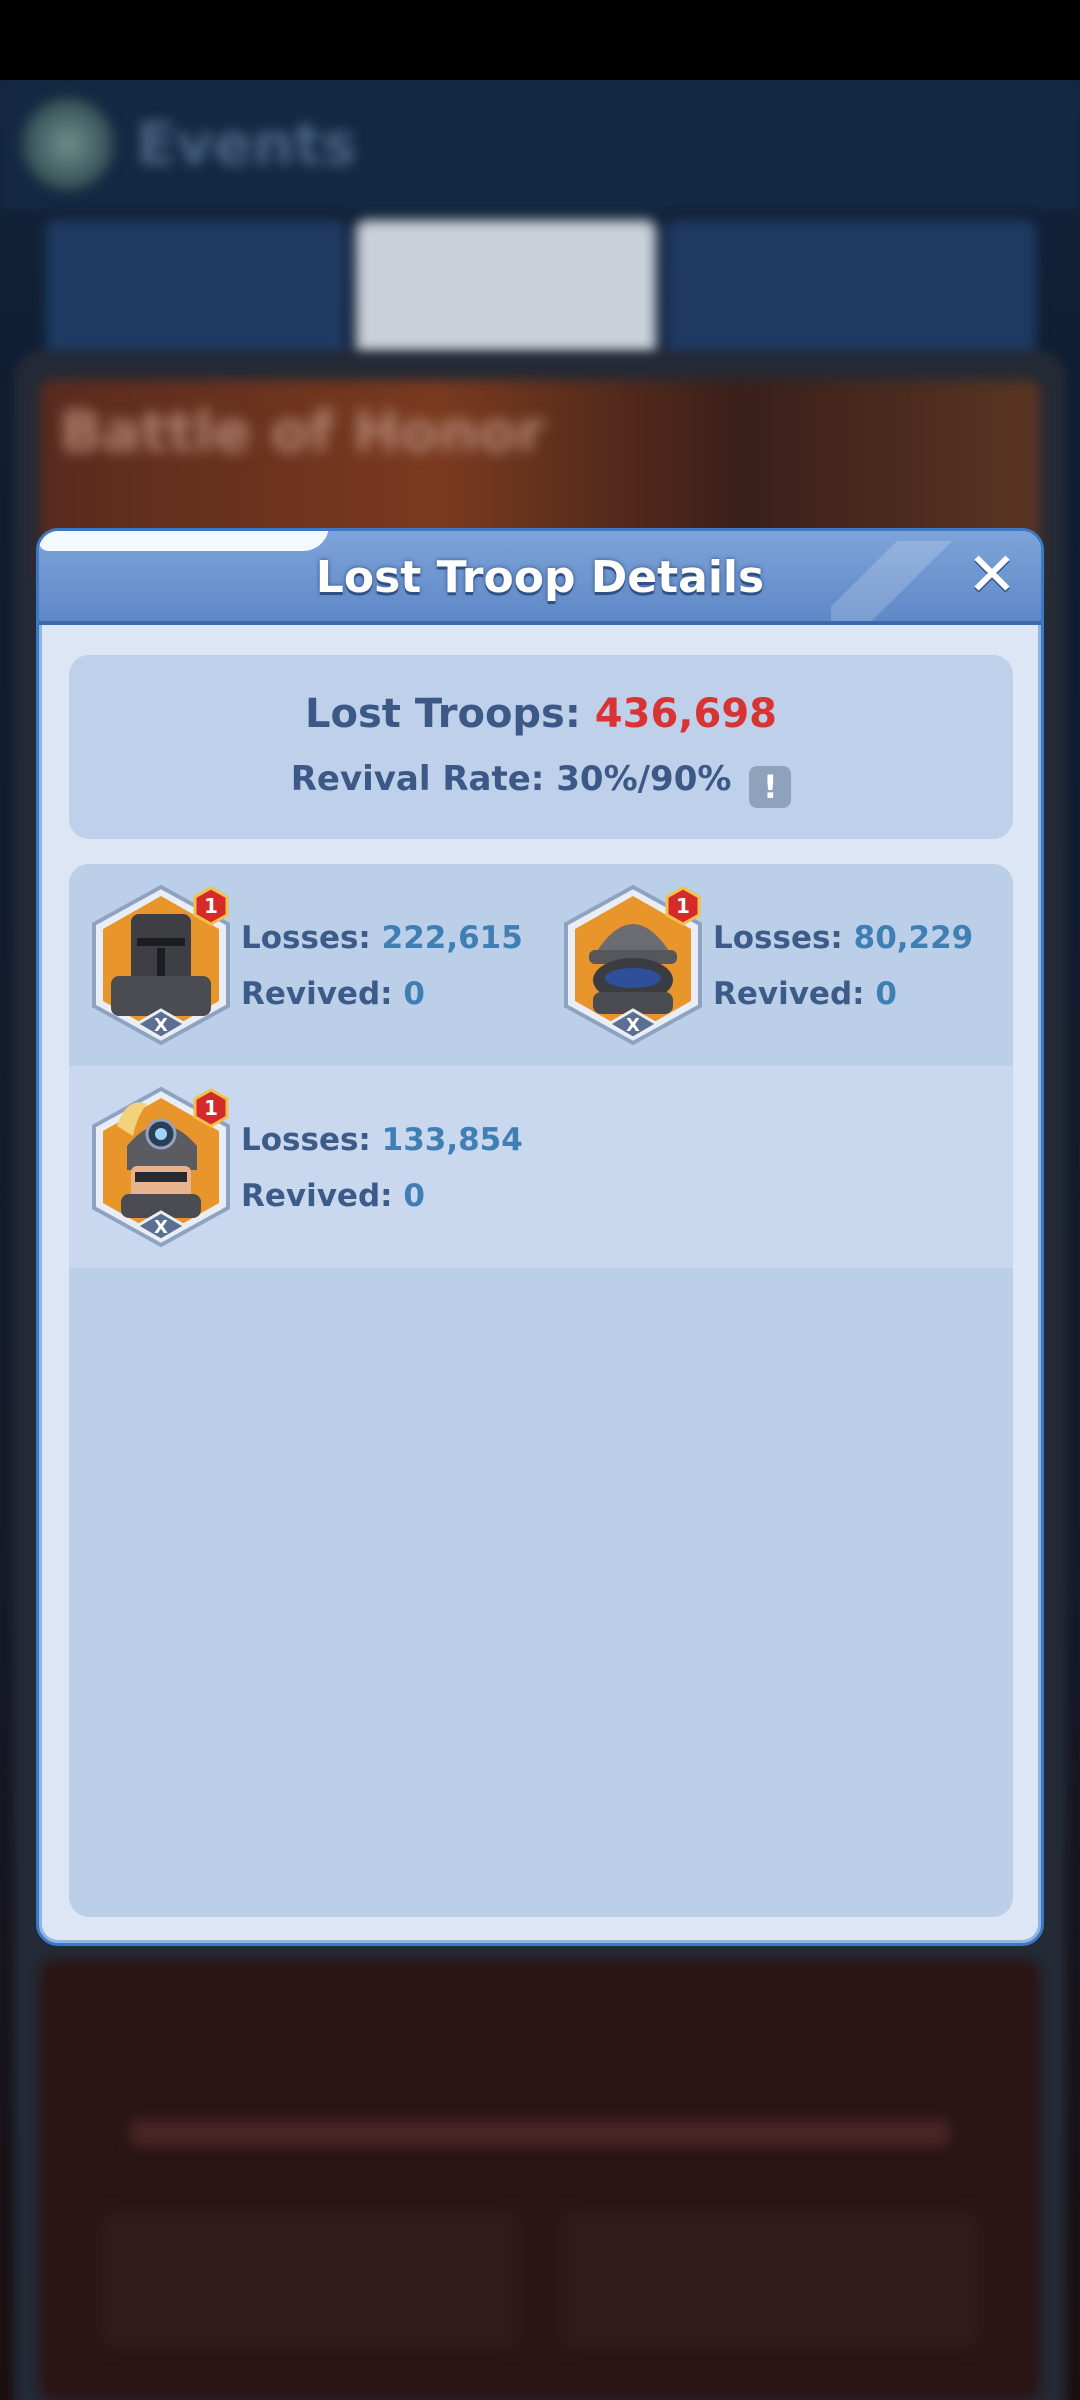 The image size is (1080, 2400). What do you see at coordinates (68, 144) in the screenshot?
I see `background-avatar` at bounding box center [68, 144].